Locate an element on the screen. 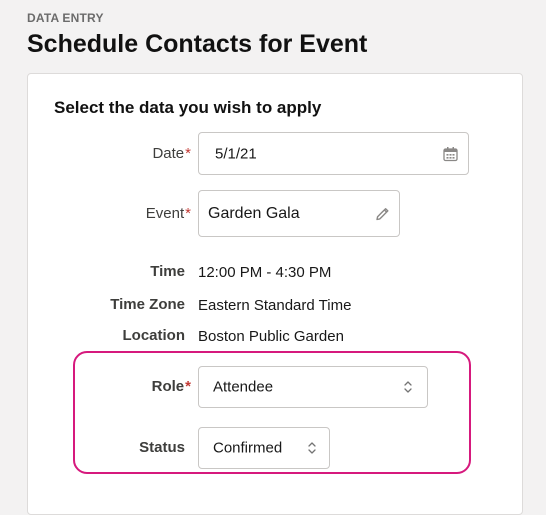 The height and width of the screenshot is (515, 546). date-label-text: Date is located at coordinates (168, 153).